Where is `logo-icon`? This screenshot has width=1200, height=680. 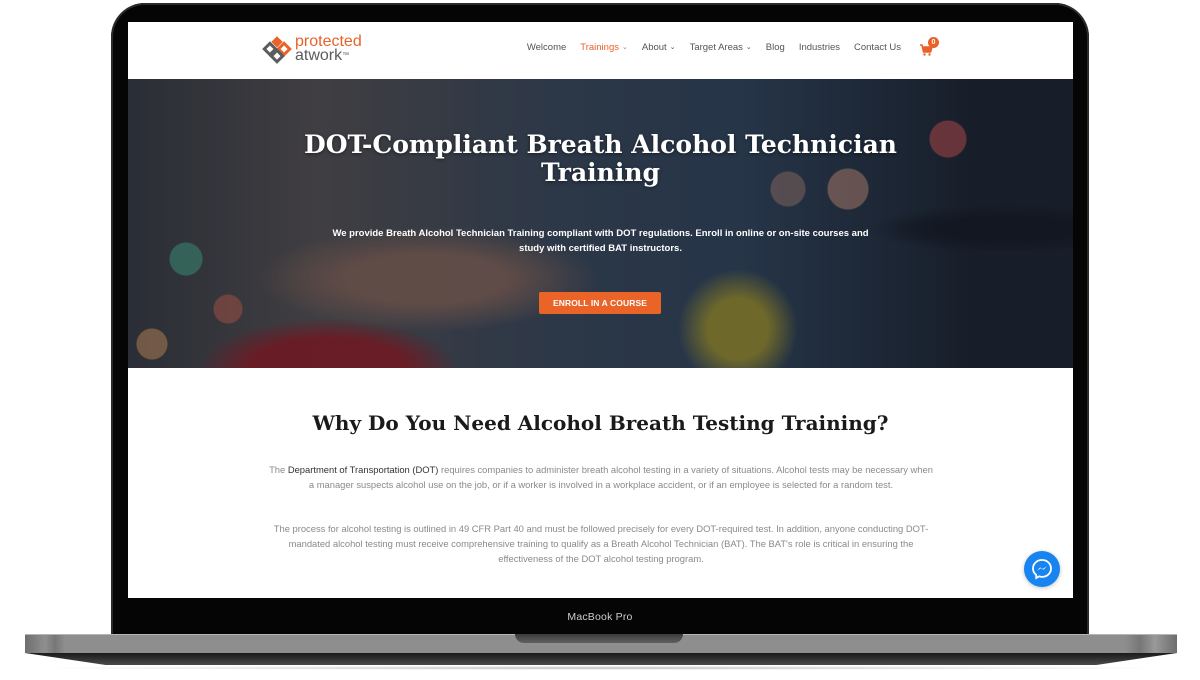 logo-icon is located at coordinates (277, 50).